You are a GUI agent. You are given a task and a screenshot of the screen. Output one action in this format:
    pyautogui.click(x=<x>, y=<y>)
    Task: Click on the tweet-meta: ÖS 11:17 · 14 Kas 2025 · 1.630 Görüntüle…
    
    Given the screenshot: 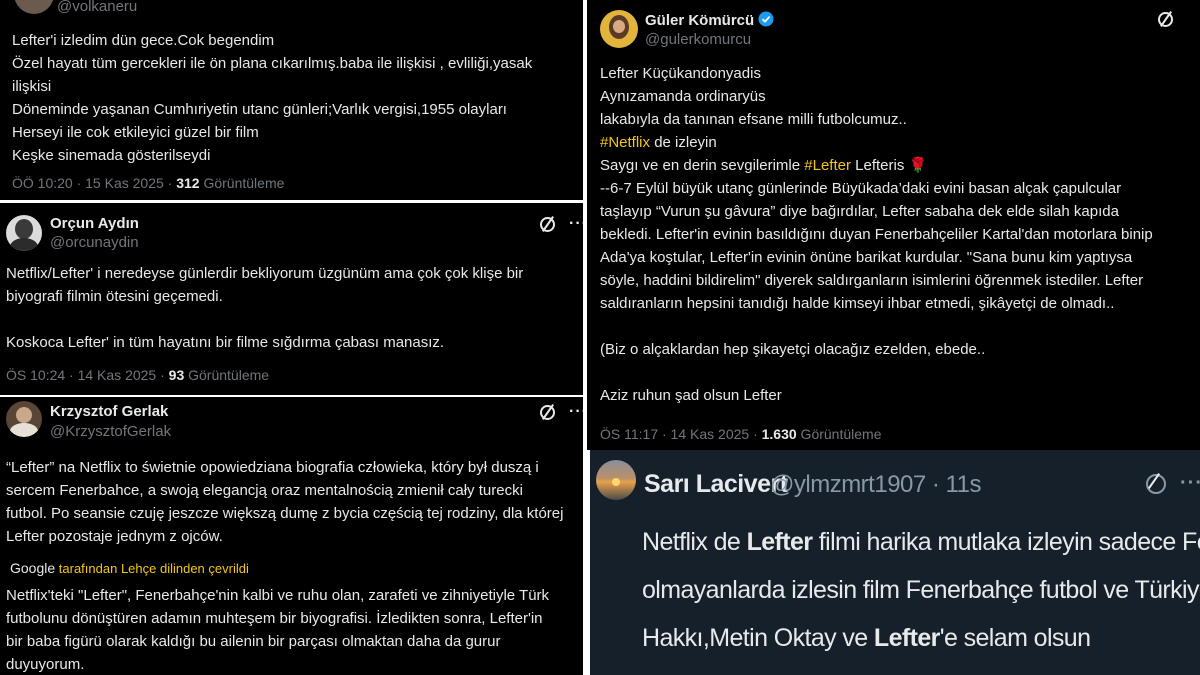 What is the action you would take?
    pyautogui.click(x=741, y=434)
    